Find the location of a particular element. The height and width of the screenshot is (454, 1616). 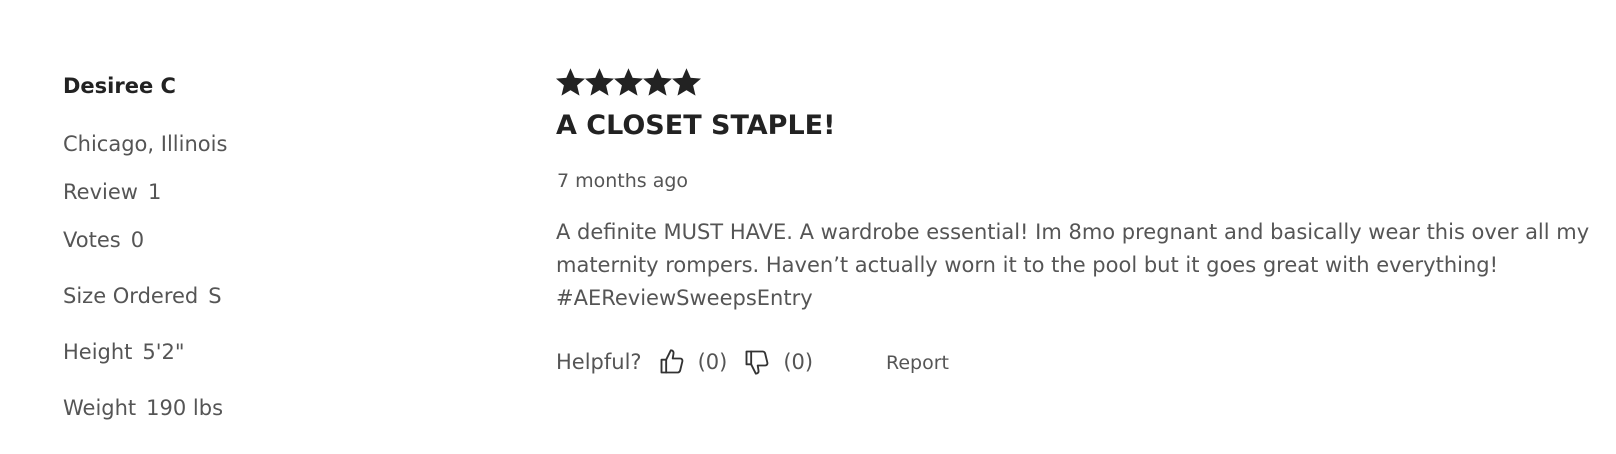

reviewer-height: Height 5'2" is located at coordinates (124, 352).